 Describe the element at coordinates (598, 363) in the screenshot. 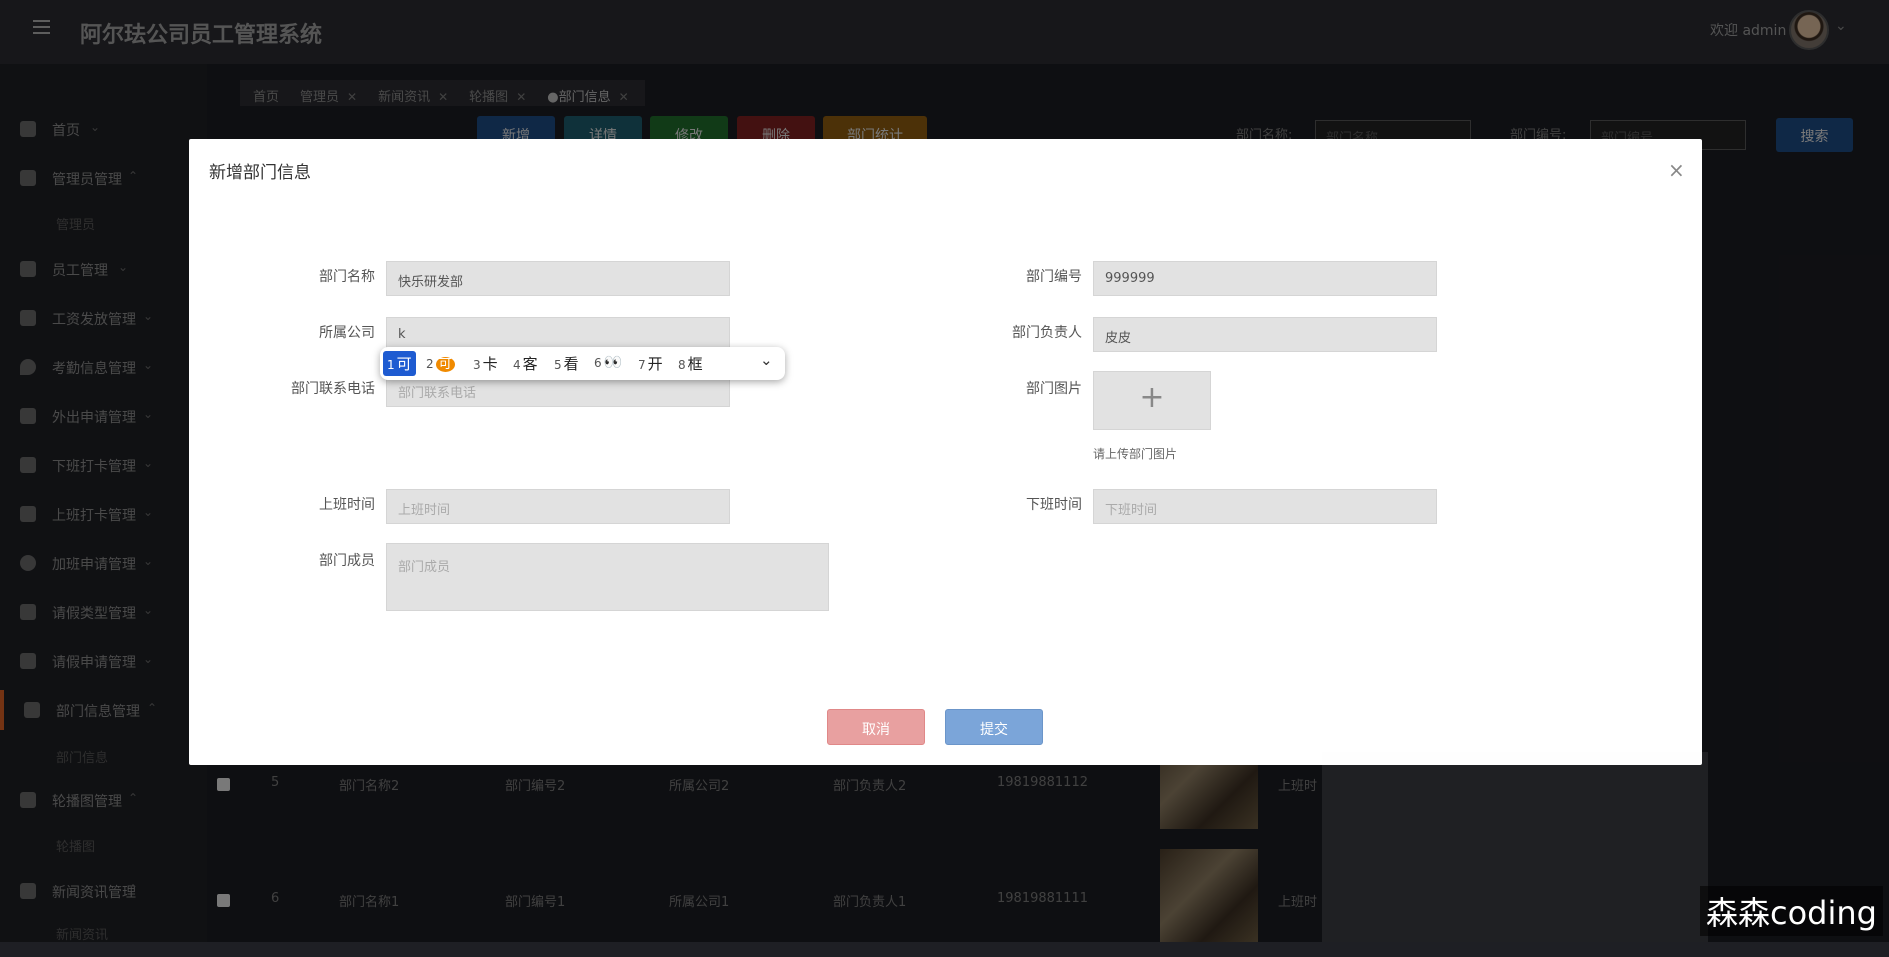

I see `ime-num: 6` at that location.